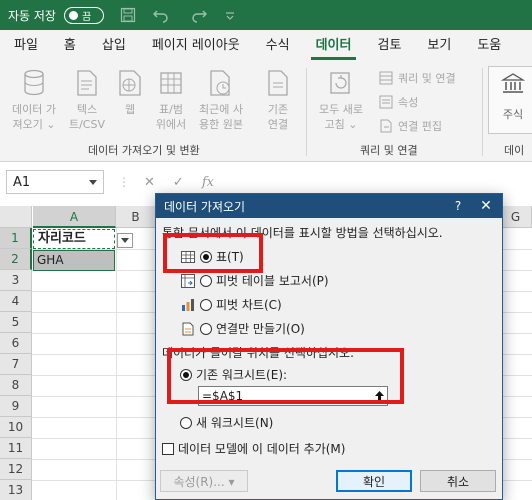 This screenshot has height=500, width=532. I want to click on table-range-icon, so click(171, 83).